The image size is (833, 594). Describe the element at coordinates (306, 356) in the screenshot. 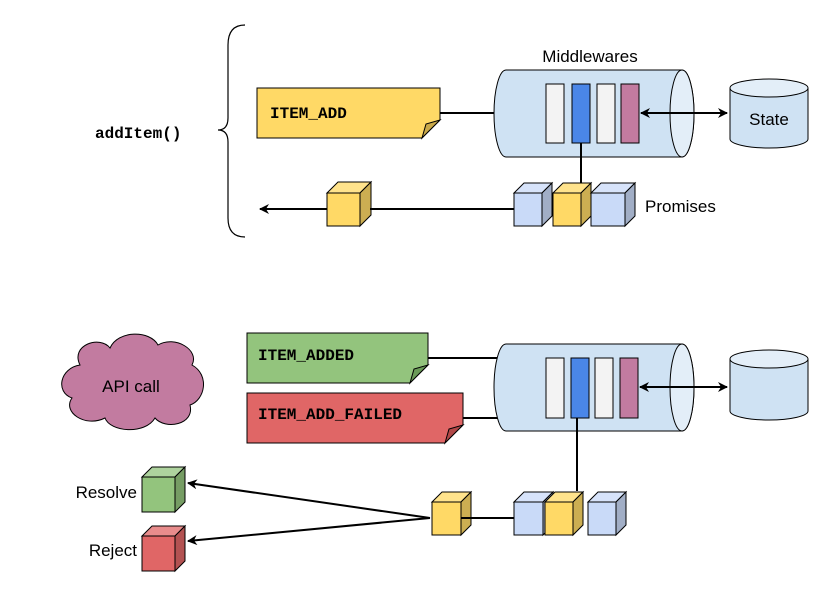

I see `item-added-label: ITEM_ADDED` at that location.